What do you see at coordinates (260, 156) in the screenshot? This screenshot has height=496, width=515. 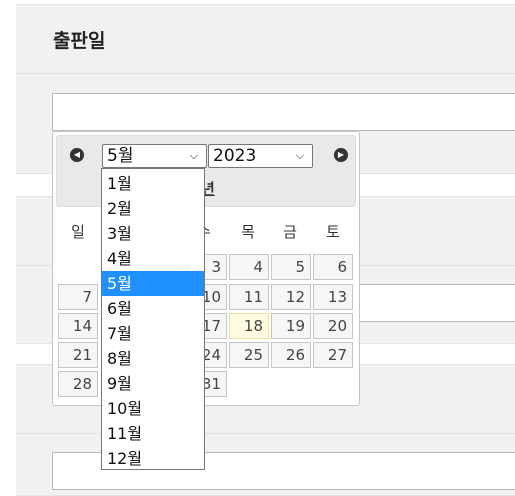 I see `year-select: 2023 ⌵` at bounding box center [260, 156].